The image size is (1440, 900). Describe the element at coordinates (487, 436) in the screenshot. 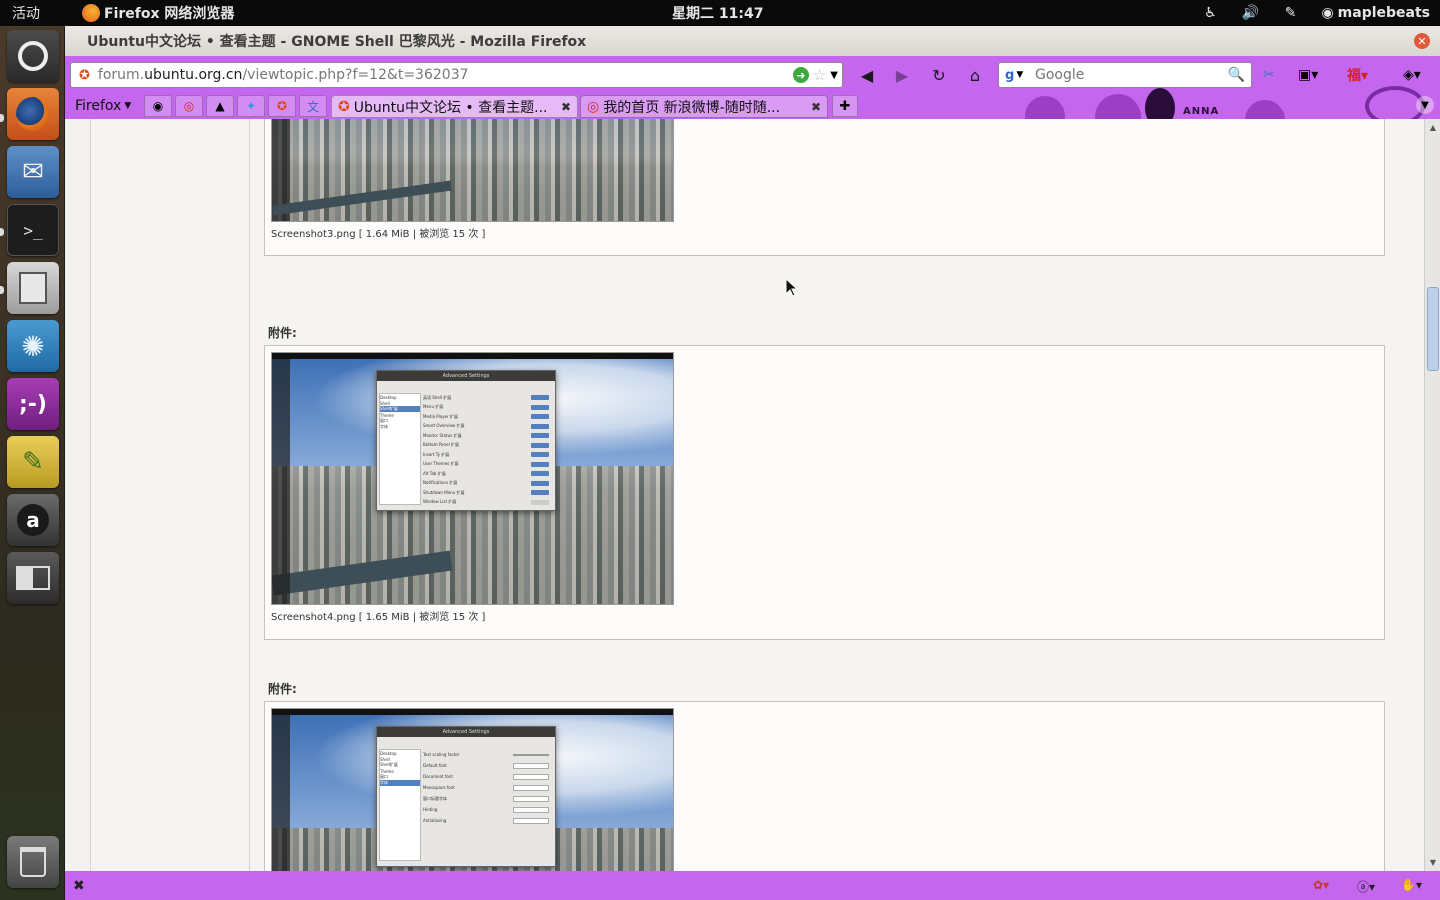

I see `thumb-row: Monitor Status 扩展` at that location.